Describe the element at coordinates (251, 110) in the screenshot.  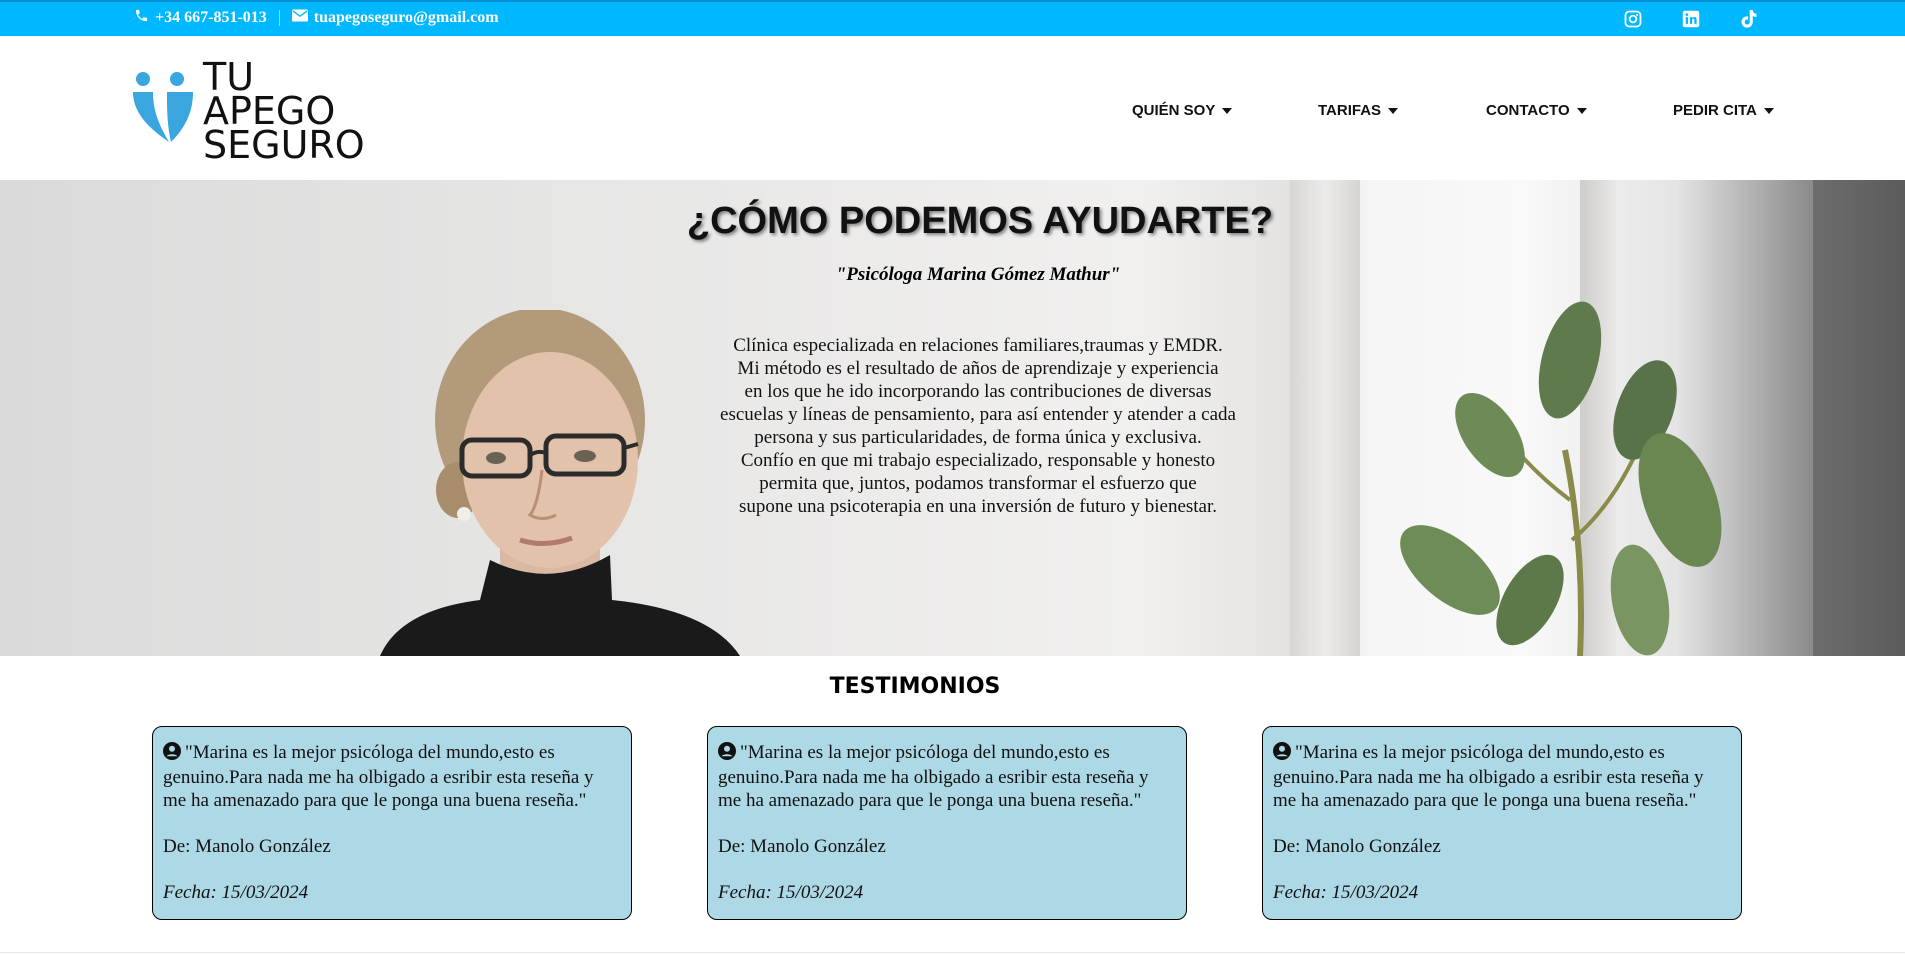
I see `site-logo: TU APEGO SEGURO` at that location.